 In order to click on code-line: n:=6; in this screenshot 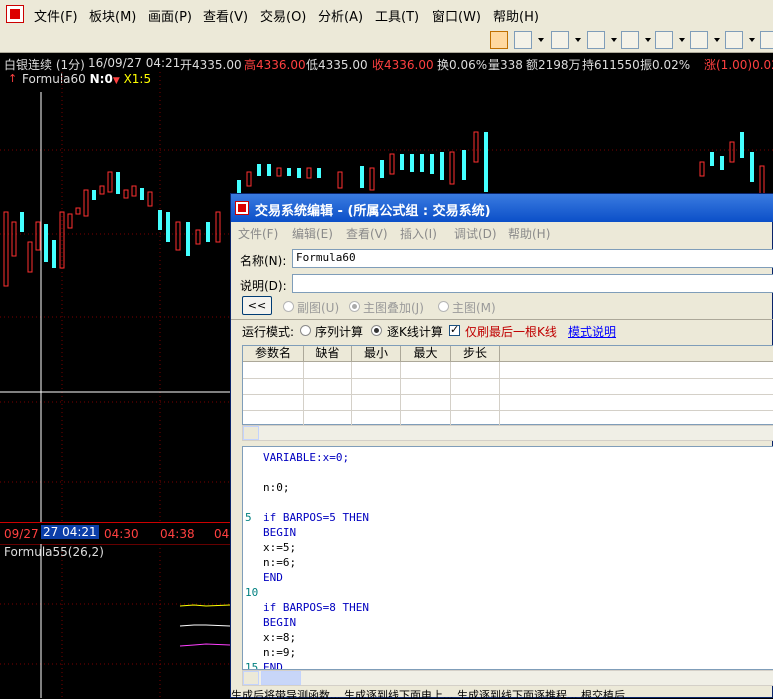, I will do `click(279, 562)`.